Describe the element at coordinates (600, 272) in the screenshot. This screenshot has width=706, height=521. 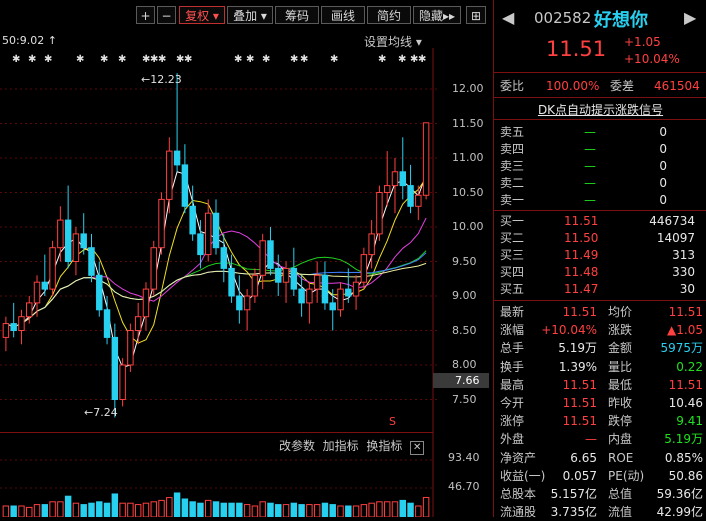
I see `buy-row: 买四 11.48 330` at that location.